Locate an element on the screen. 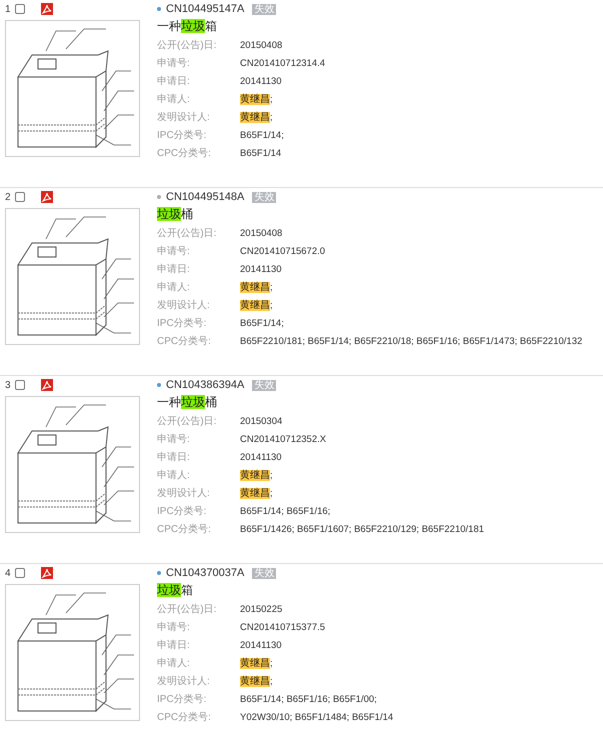 This screenshot has width=603, height=744. field-value: B65F1/14 is located at coordinates (261, 153).